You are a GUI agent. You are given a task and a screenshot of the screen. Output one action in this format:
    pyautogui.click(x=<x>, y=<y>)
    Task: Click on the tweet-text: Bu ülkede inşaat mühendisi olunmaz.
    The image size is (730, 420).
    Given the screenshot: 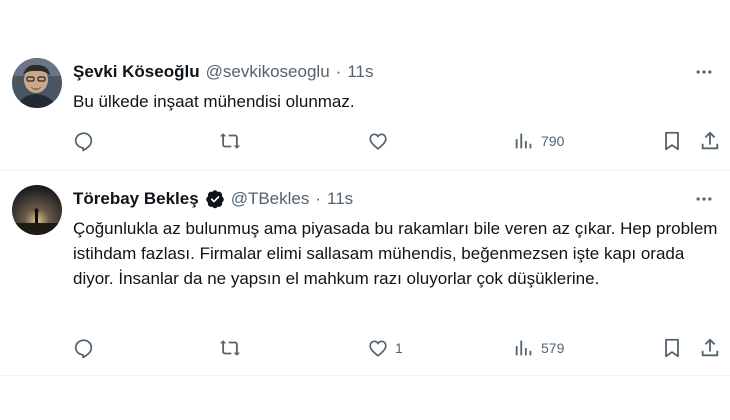 What is the action you would take?
    pyautogui.click(x=214, y=101)
    